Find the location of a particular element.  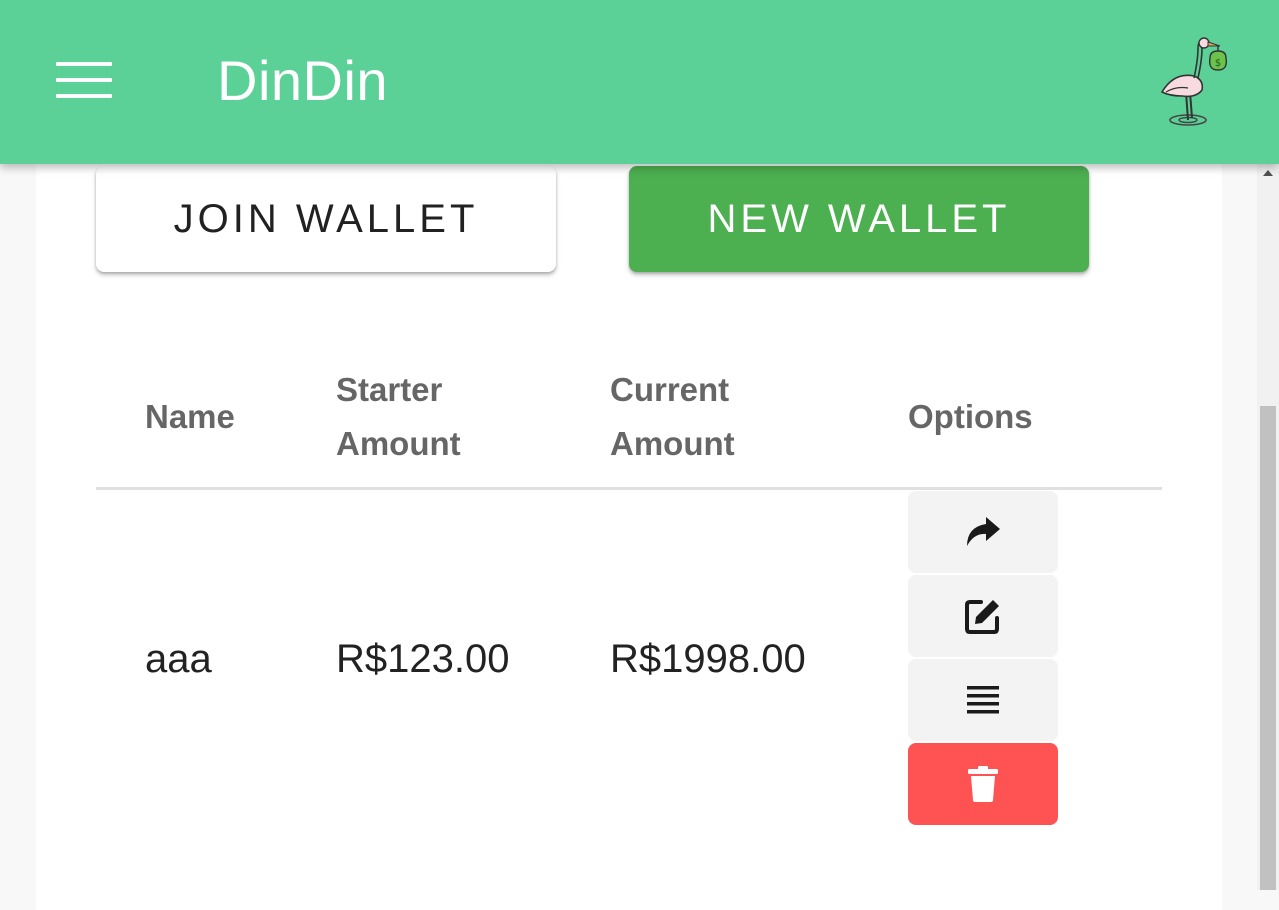

scroll-up-arrow is located at coordinates (1268, 174).